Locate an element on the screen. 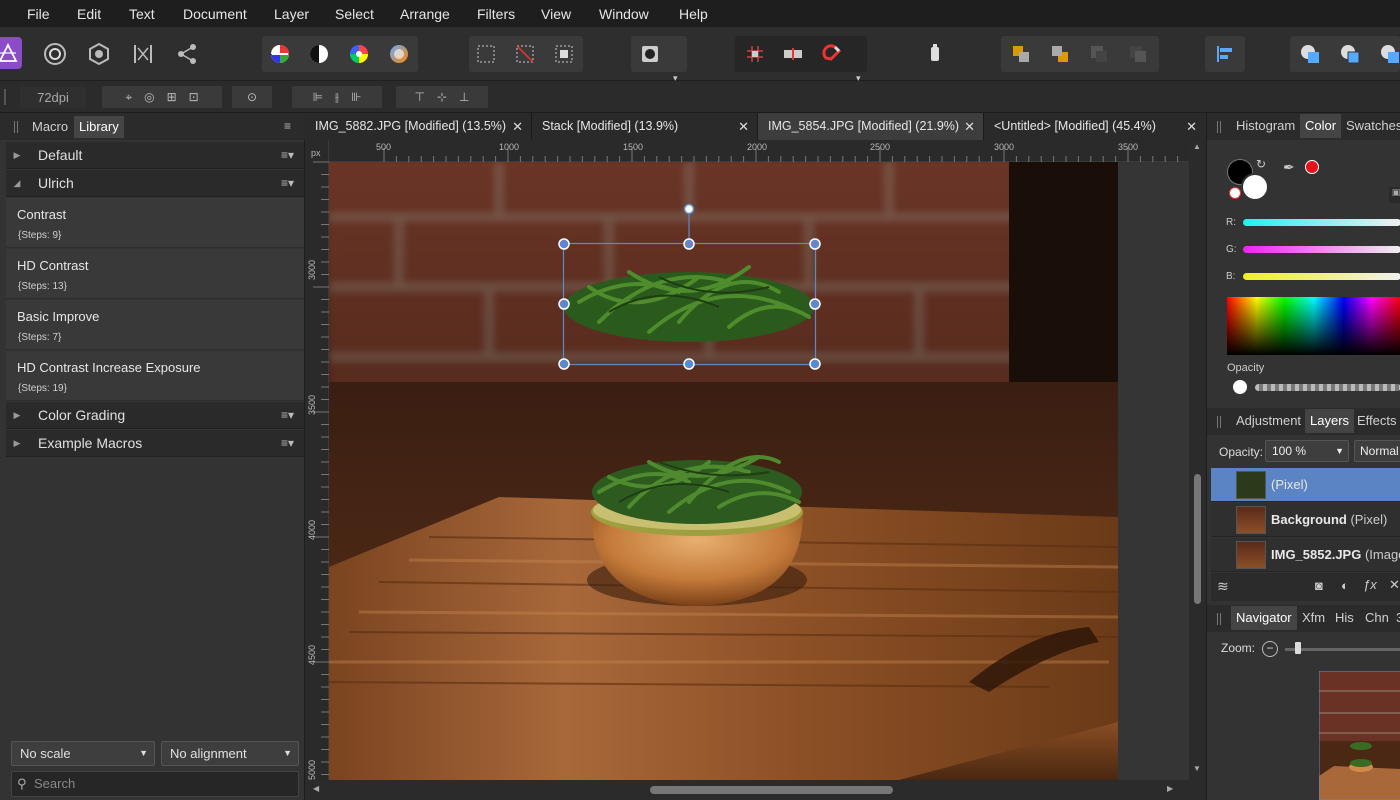 This screenshot has height=800, width=1400. group-ulrich: ◢ Ulrich ≡▾ is located at coordinates (155, 183).